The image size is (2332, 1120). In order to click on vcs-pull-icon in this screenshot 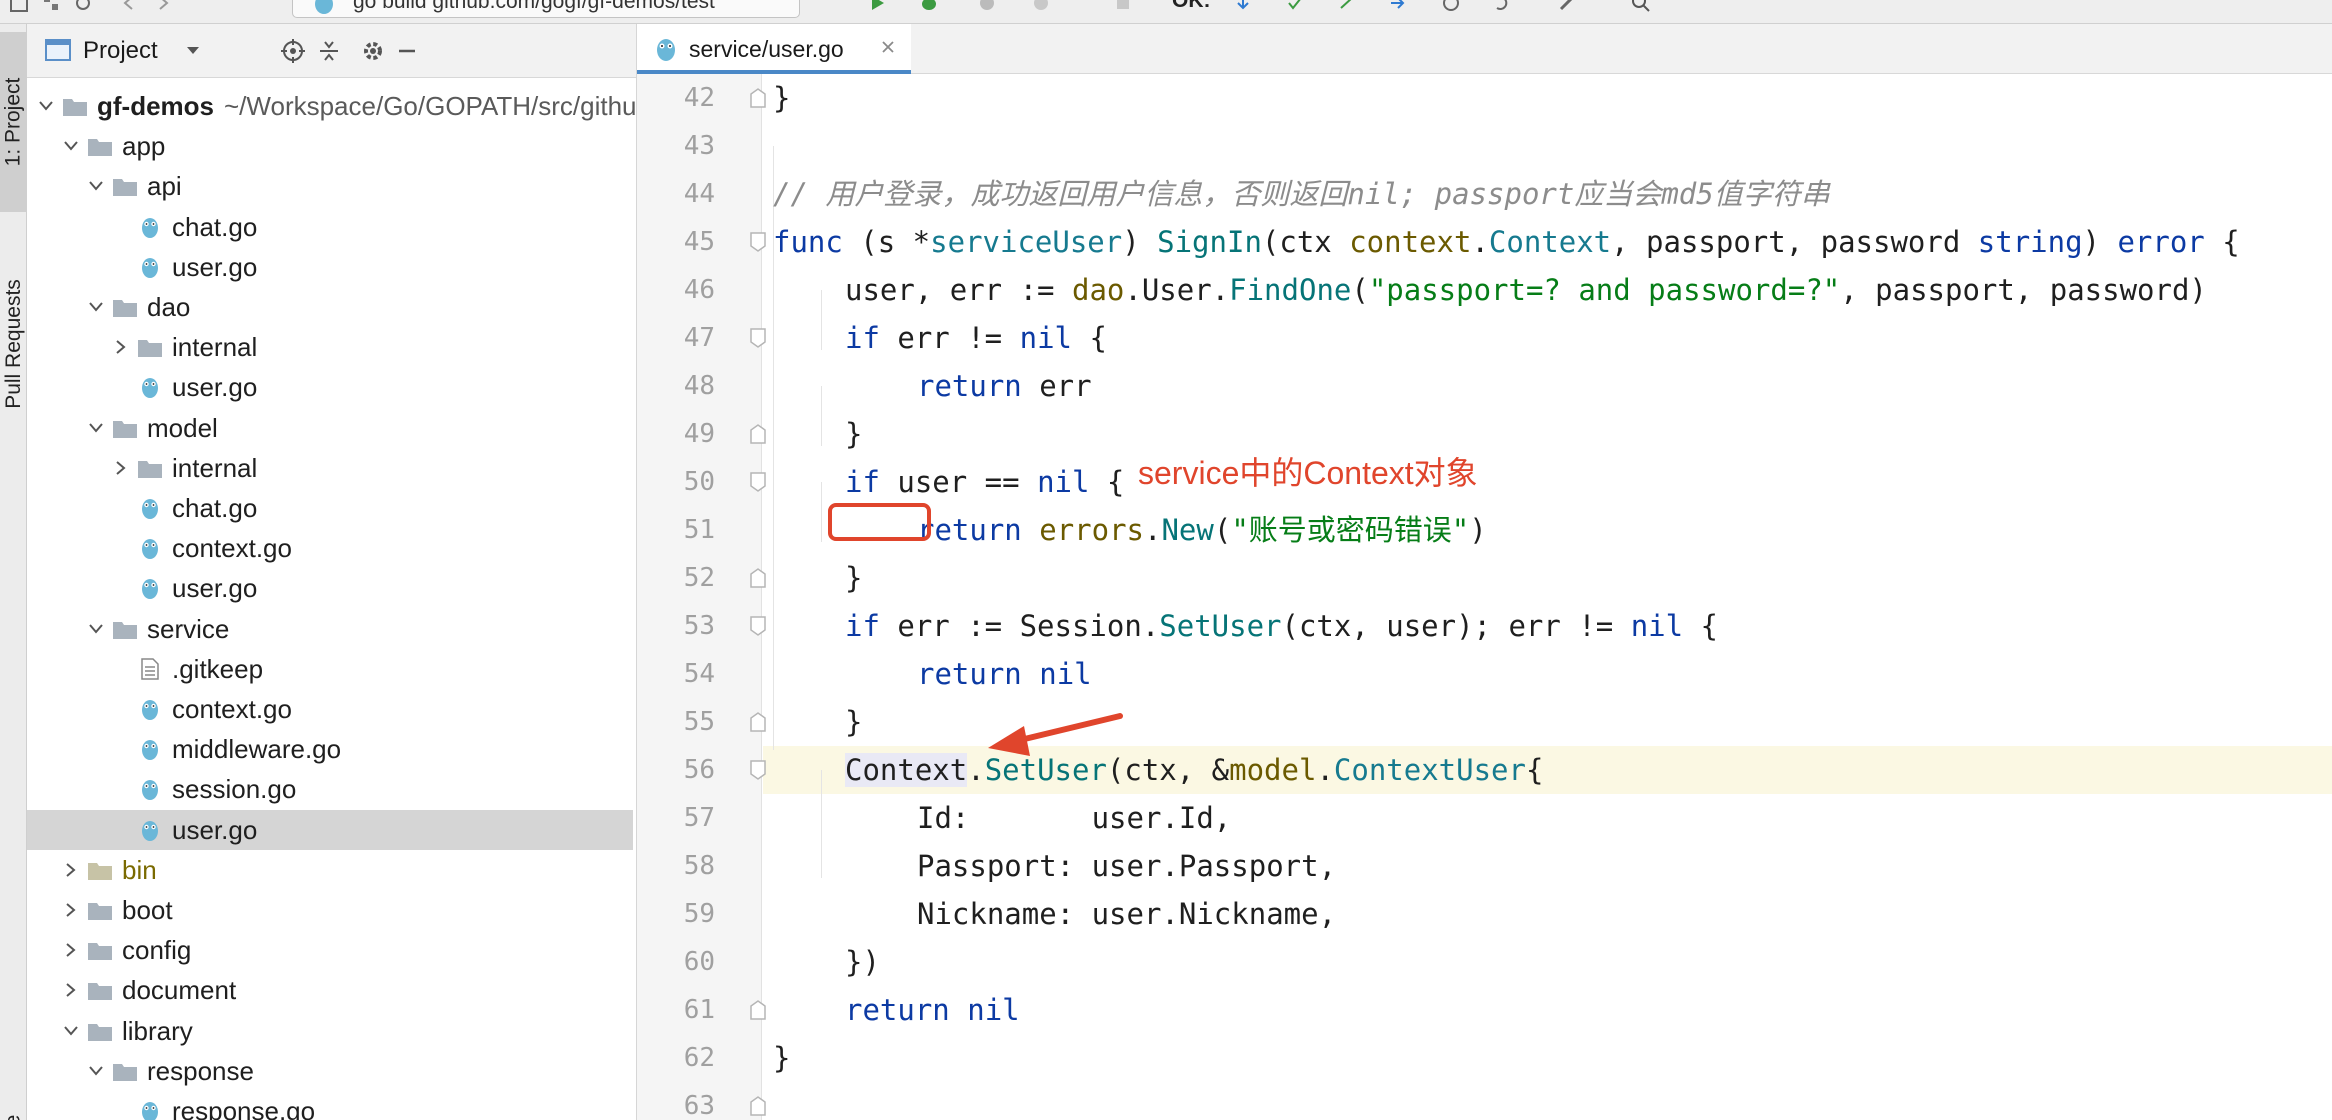, I will do `click(1397, 7)`.